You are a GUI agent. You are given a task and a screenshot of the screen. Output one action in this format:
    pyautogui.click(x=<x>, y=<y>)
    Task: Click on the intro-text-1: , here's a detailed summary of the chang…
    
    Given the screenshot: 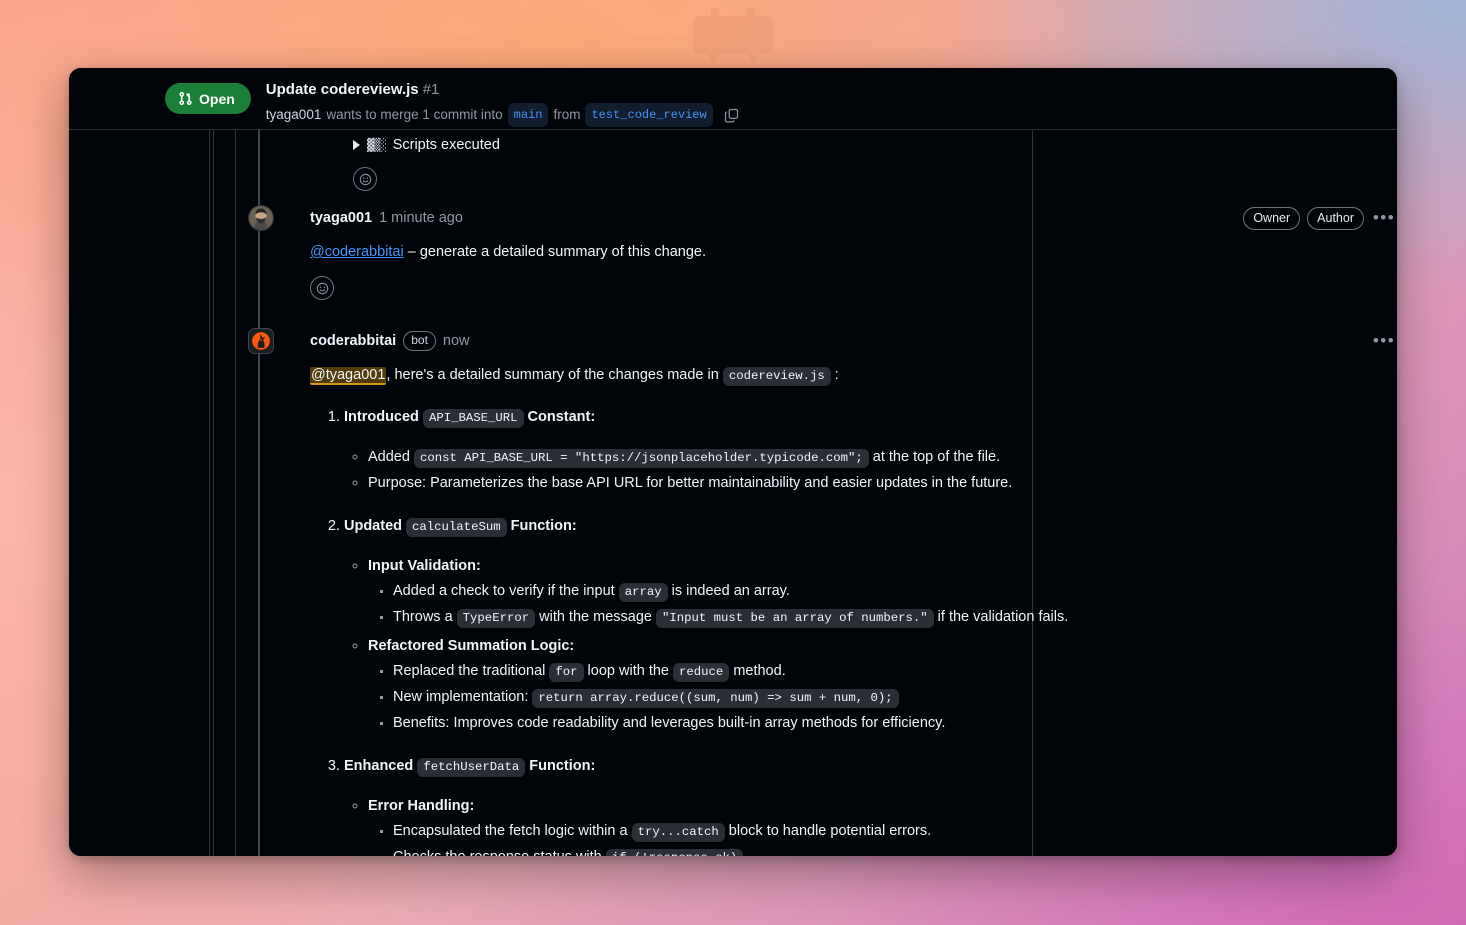 What is the action you would take?
    pyautogui.click(x=554, y=375)
    